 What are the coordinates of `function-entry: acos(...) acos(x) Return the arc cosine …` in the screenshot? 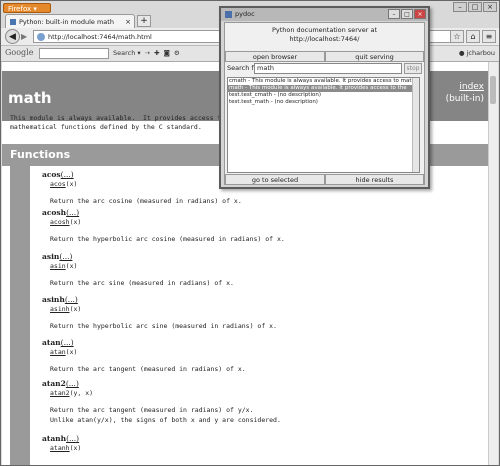 It's located at (142, 188).